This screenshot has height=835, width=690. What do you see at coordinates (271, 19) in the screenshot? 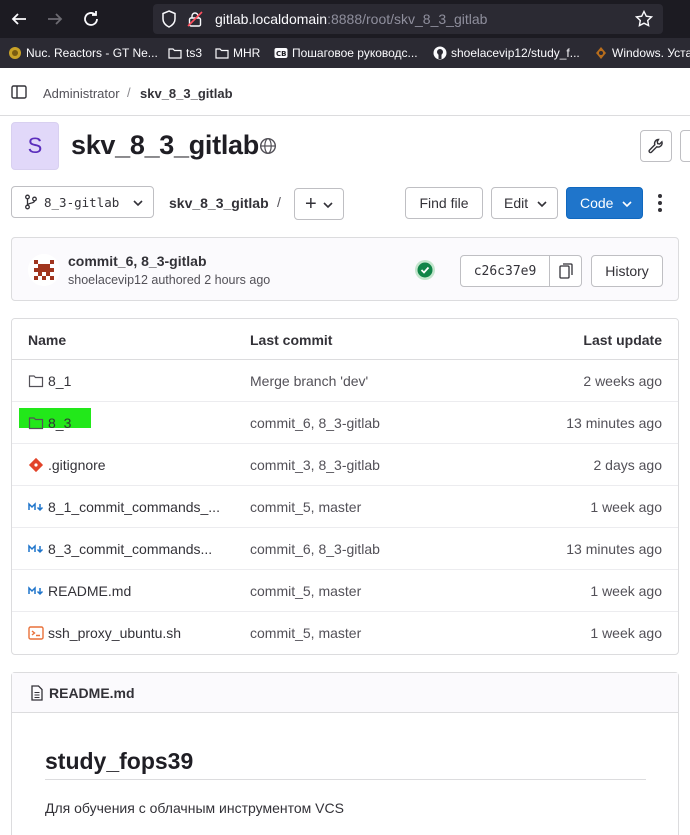
I see `url-host: gitlab.localdomain` at bounding box center [271, 19].